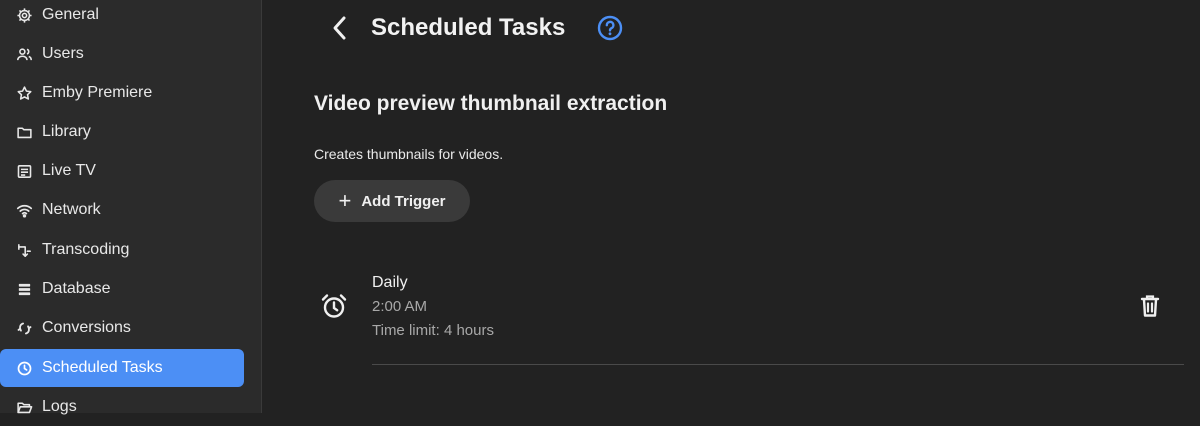  What do you see at coordinates (76, 288) in the screenshot?
I see `sidebar-item-label: Database` at bounding box center [76, 288].